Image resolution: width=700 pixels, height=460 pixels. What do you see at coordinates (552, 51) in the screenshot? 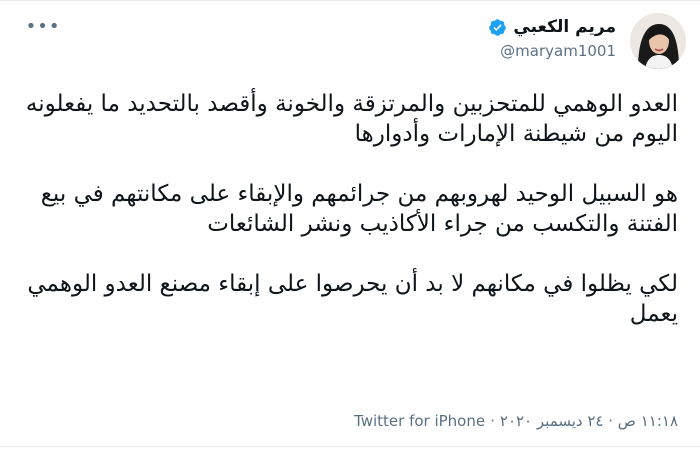
I see `username: @maryam1001` at bounding box center [552, 51].